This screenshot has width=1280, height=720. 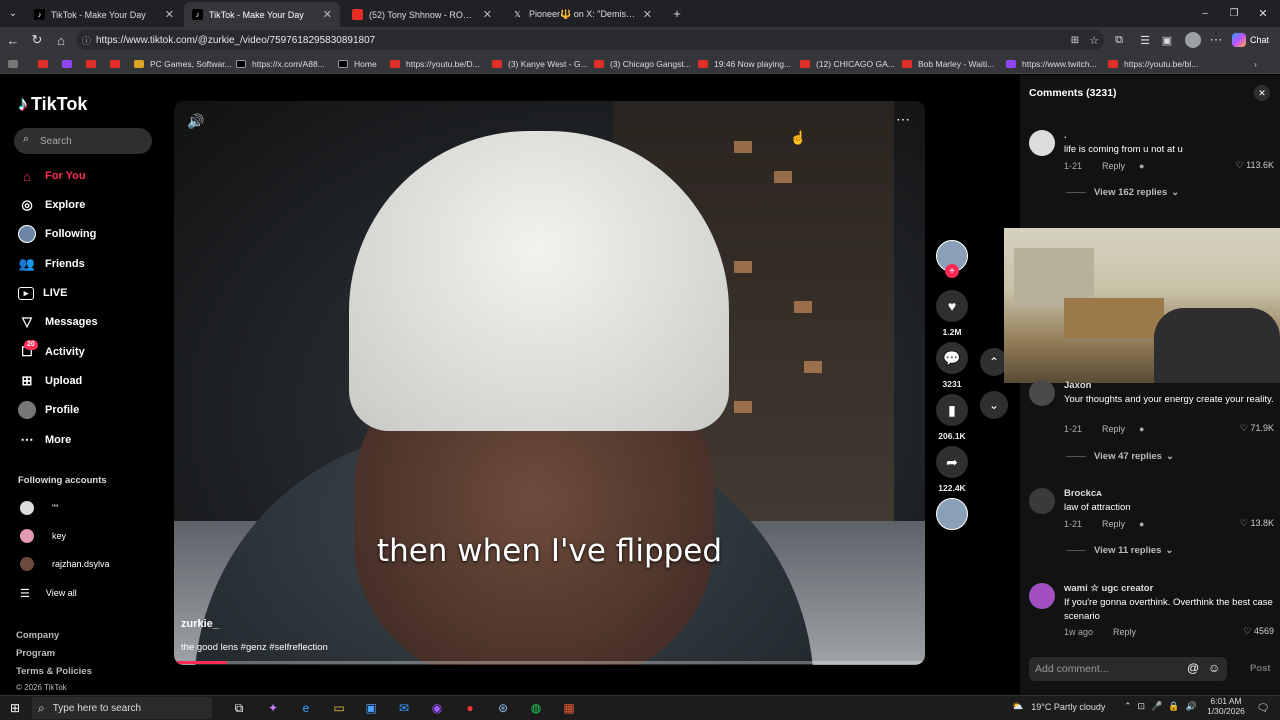 What do you see at coordinates (1234, 13) in the screenshot?
I see `maximize-icon: ❐` at bounding box center [1234, 13].